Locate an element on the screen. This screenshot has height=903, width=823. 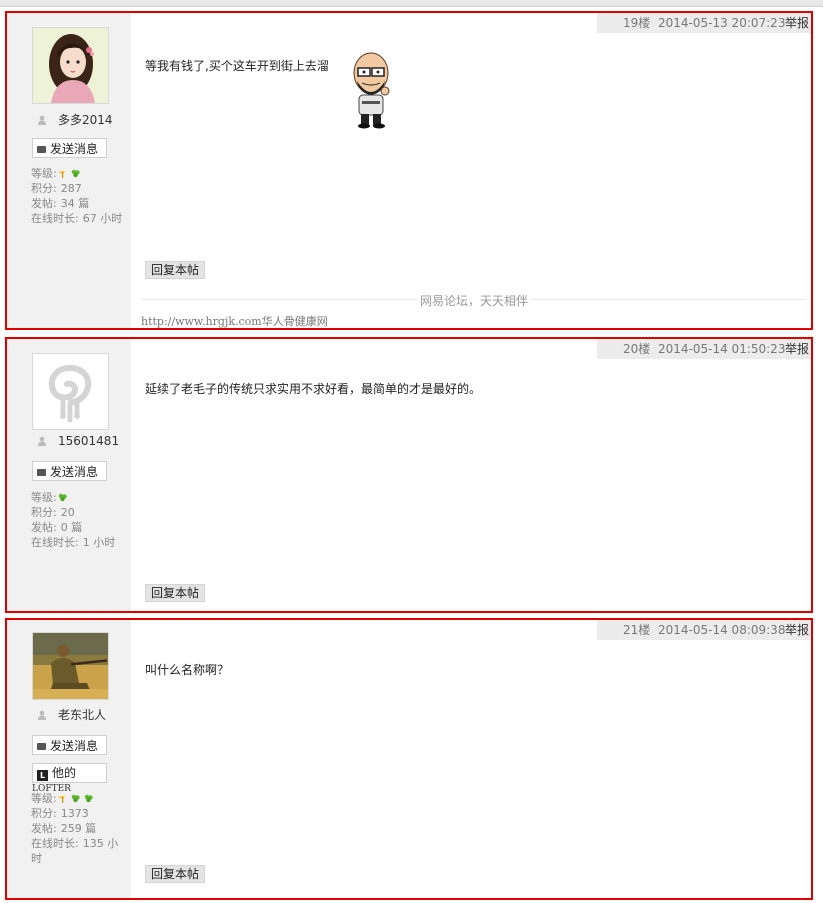
username-text: 老东北人 is located at coordinates (82, 715).